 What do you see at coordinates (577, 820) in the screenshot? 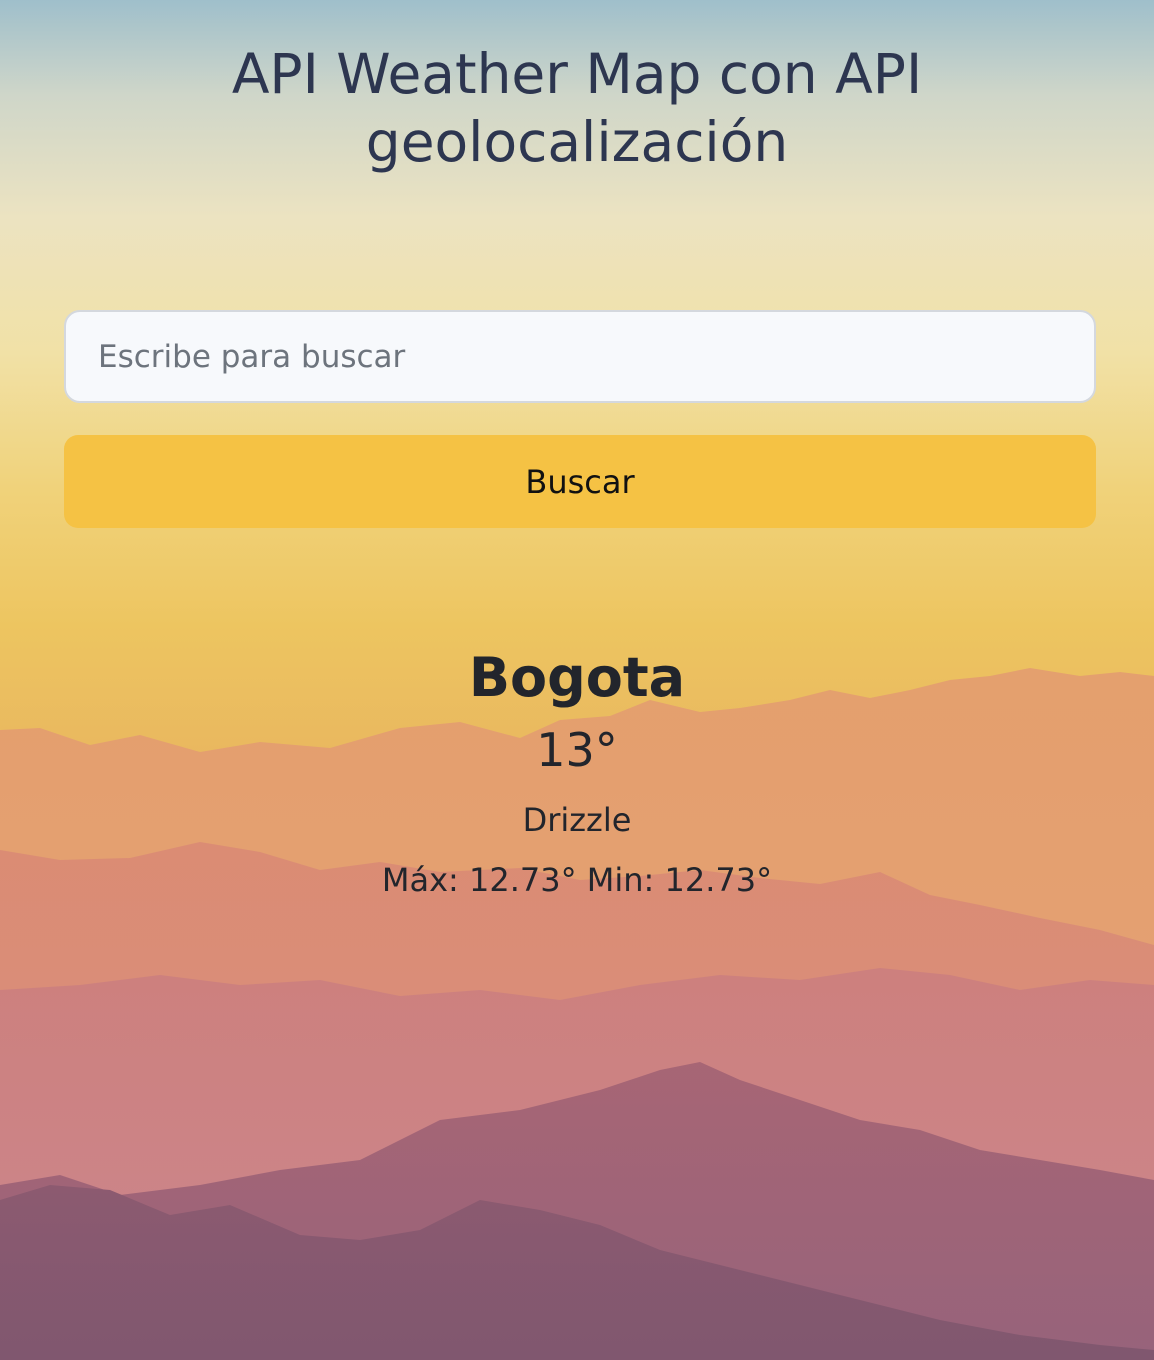
I see `weather-description: Drizzle` at bounding box center [577, 820].